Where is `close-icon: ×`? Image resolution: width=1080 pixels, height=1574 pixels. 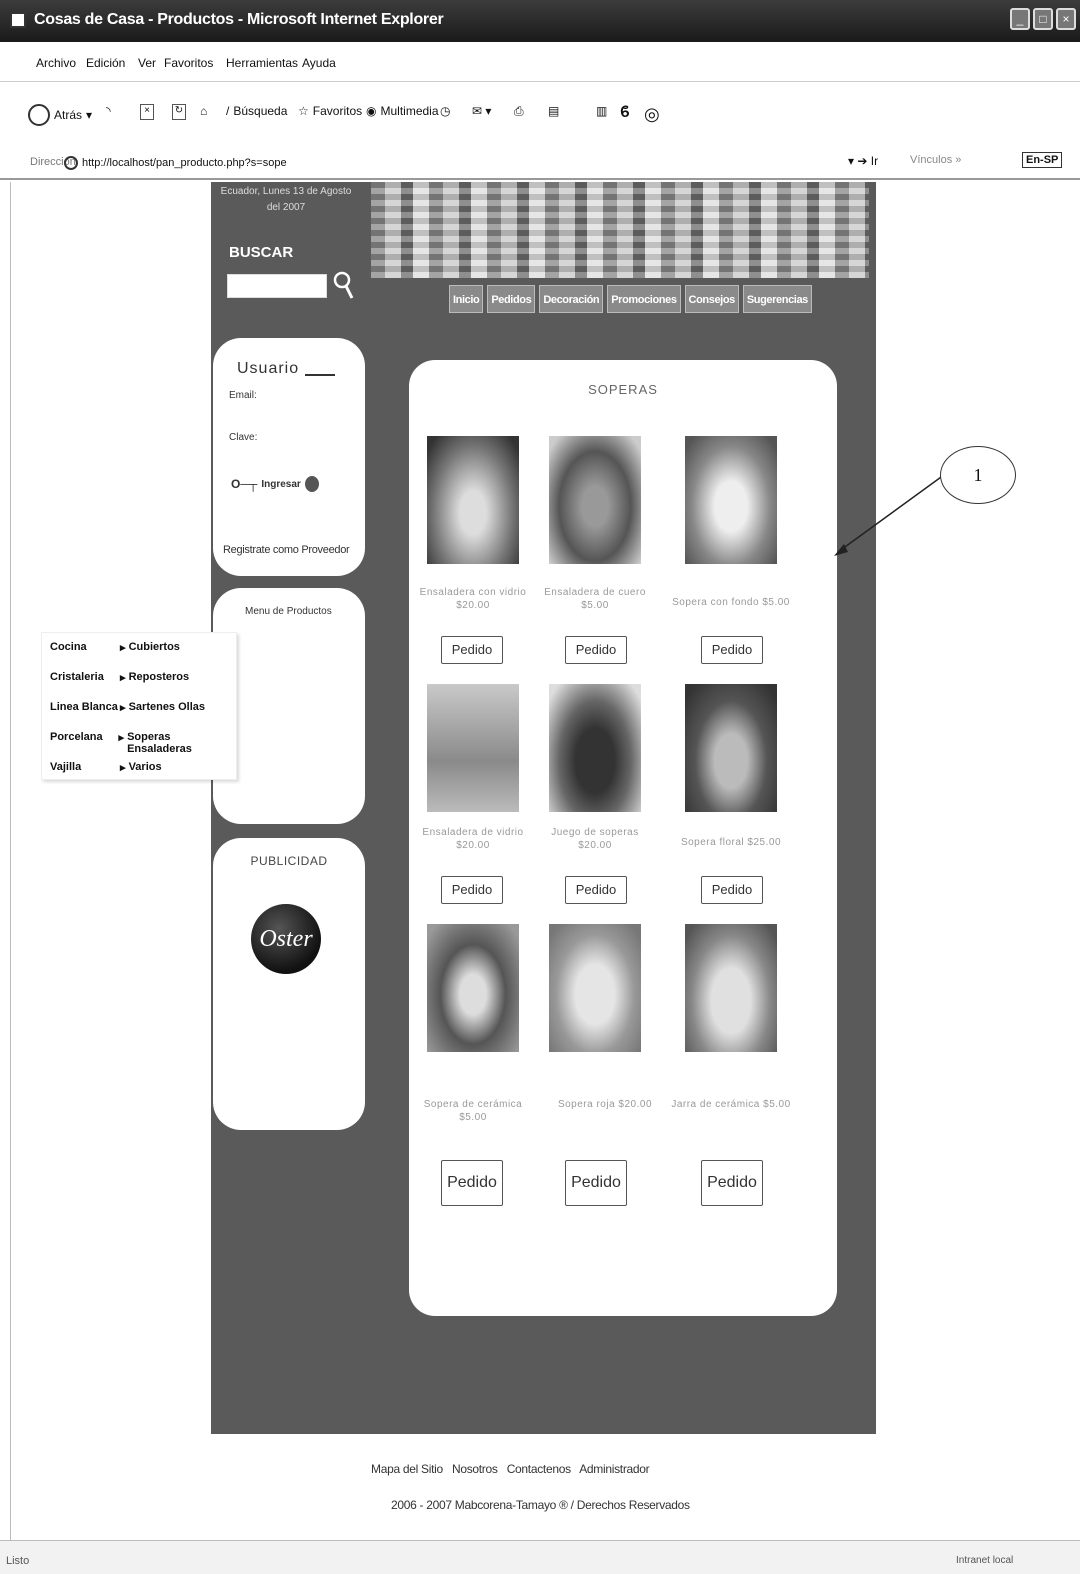 close-icon: × is located at coordinates (1066, 19).